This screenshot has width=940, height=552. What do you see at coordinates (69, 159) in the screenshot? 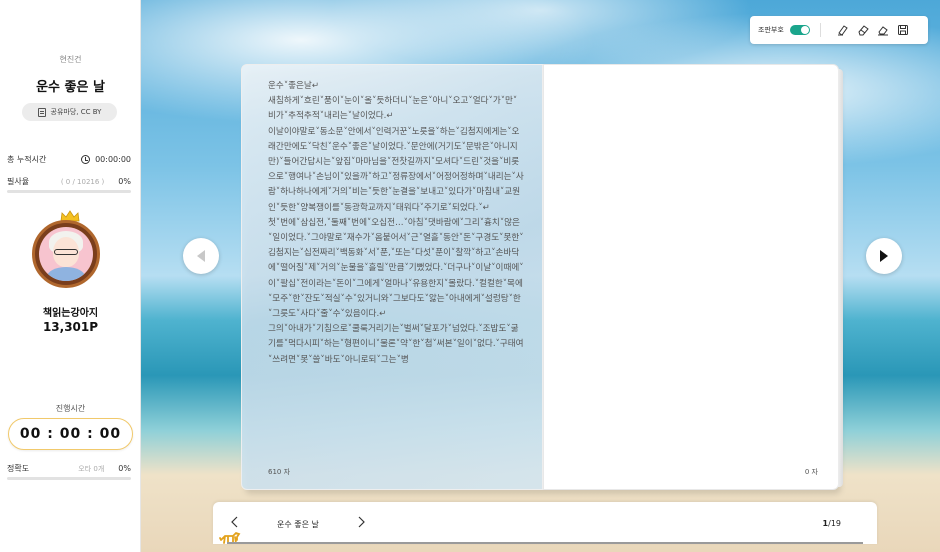
I see `total-time-row: 총 누적시간 00:00:00` at bounding box center [69, 159].